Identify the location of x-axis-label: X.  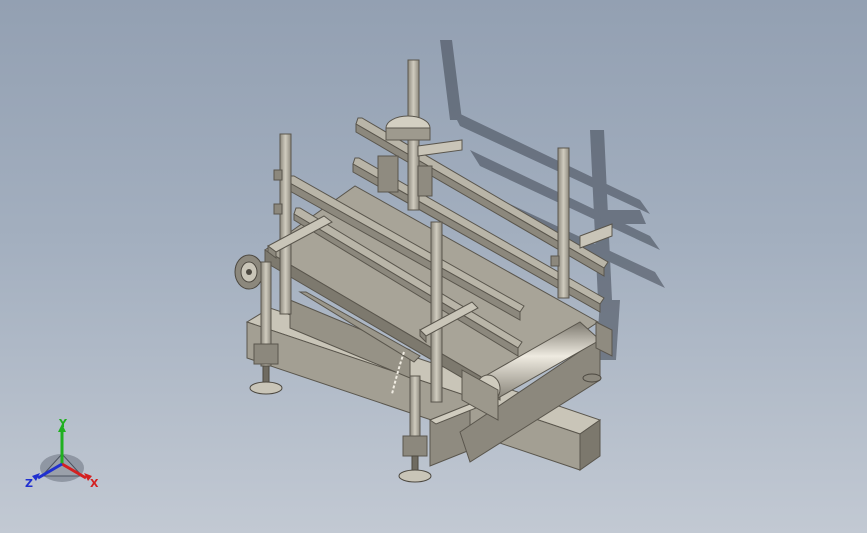
(94, 483).